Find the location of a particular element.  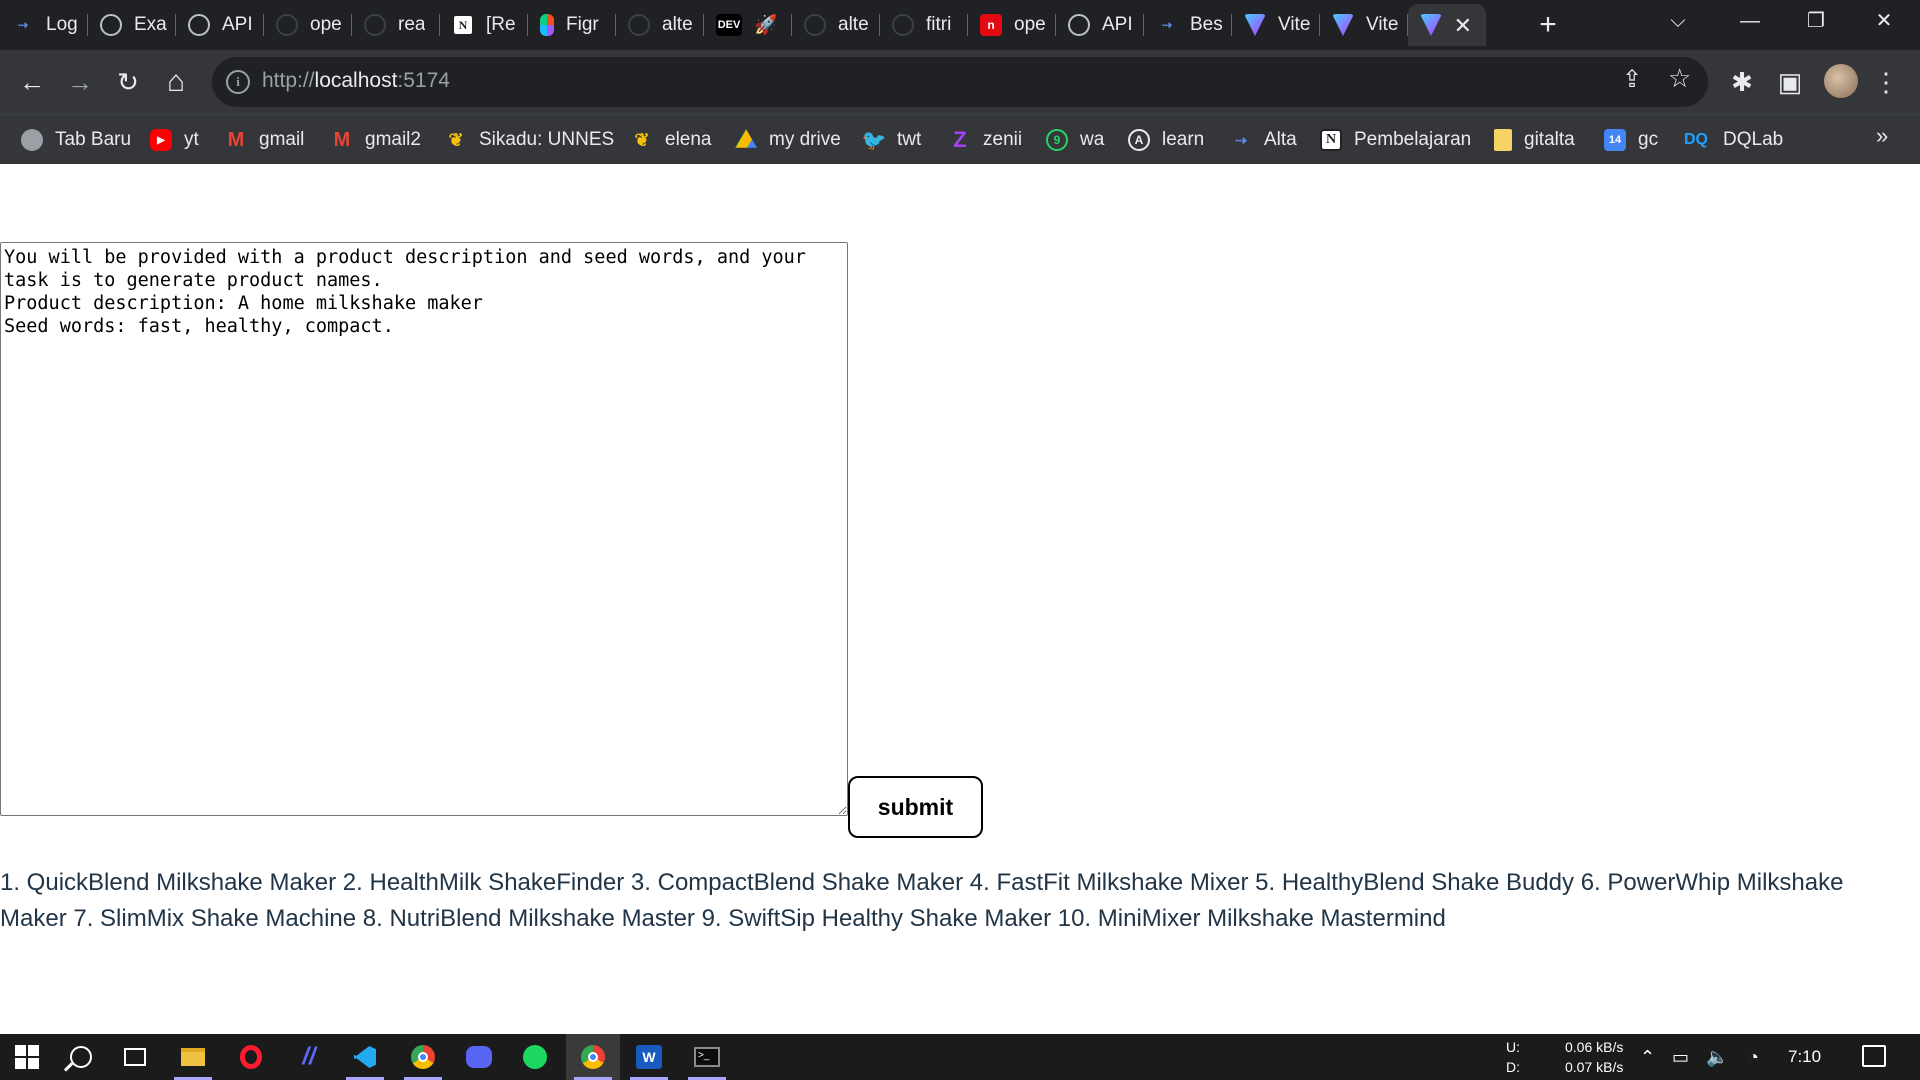

submit-button: submit is located at coordinates (915, 807).